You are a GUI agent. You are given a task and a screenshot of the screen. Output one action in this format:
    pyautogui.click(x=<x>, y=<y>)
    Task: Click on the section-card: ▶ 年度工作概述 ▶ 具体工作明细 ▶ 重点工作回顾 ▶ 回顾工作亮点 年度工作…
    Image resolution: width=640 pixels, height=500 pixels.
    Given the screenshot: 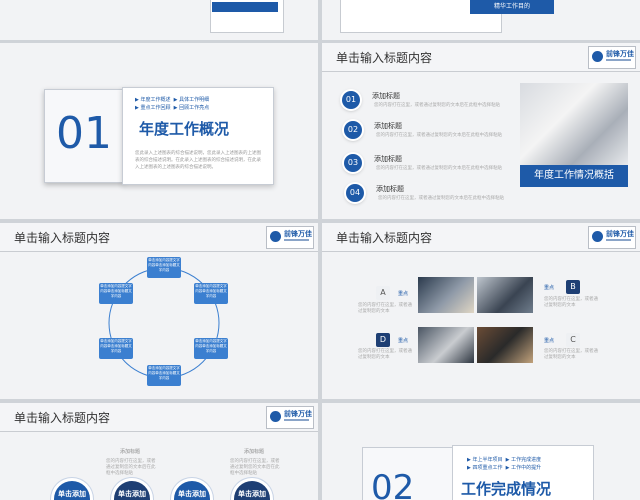 What is the action you would take?
    pyautogui.click(x=198, y=136)
    